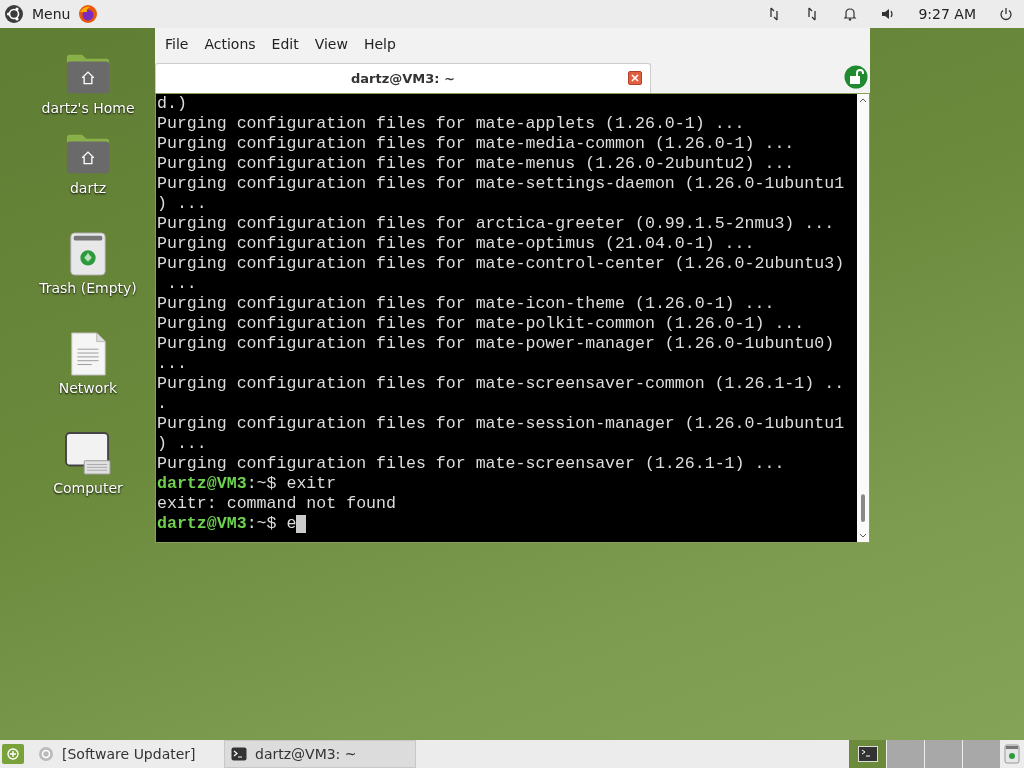 The width and height of the screenshot is (1024, 768). I want to click on bell-icon, so click(850, 14).